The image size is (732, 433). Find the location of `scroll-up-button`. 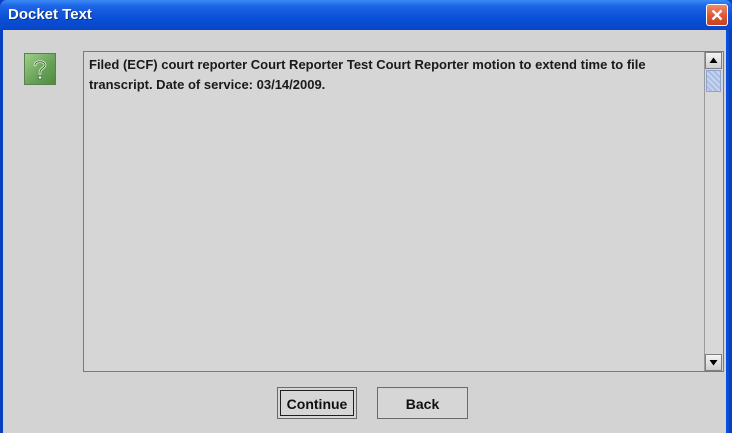

scroll-up-button is located at coordinates (713, 60).